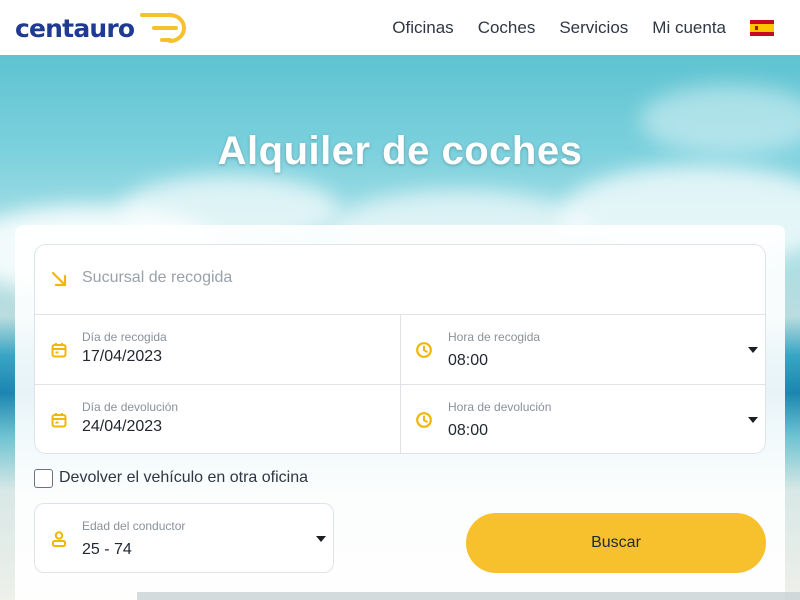 This screenshot has width=800, height=600. Describe the element at coordinates (157, 277) in the screenshot. I see `pickup-branch-placeholder: Sucursal de recogida` at that location.